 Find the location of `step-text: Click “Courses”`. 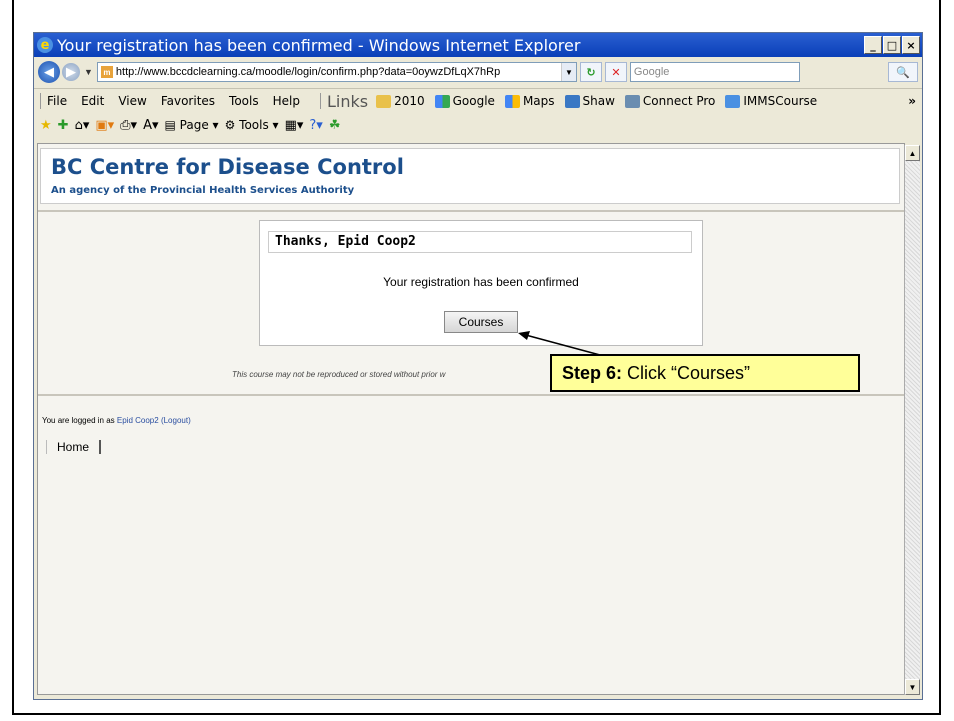

step-text: Click “Courses” is located at coordinates (689, 372).